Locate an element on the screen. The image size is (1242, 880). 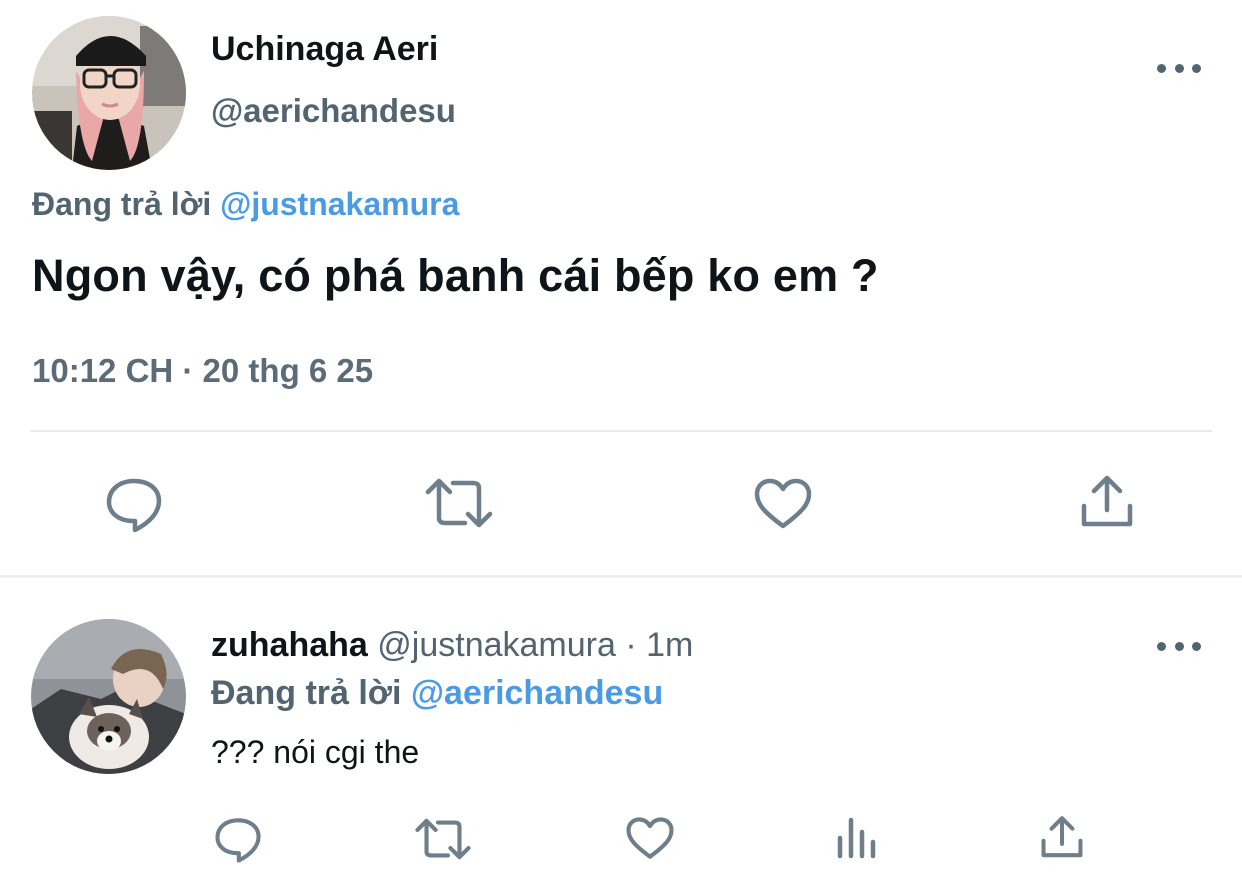
reply-replying-to-mention: @aerichandesu is located at coordinates (537, 693).